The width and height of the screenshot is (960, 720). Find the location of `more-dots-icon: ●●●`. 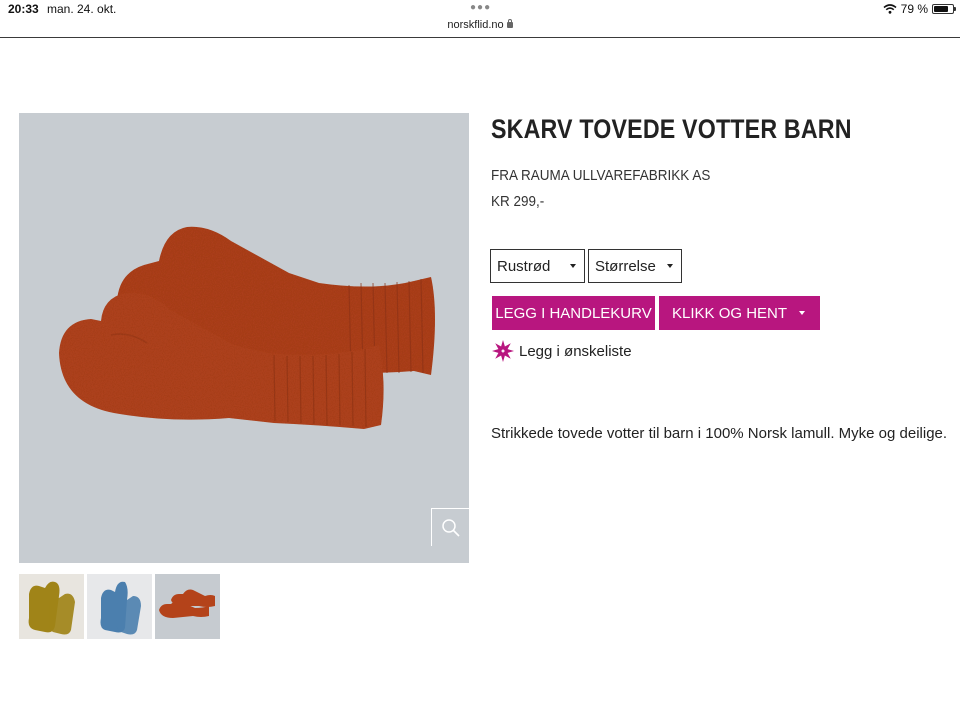

more-dots-icon: ●●● is located at coordinates (480, 7).